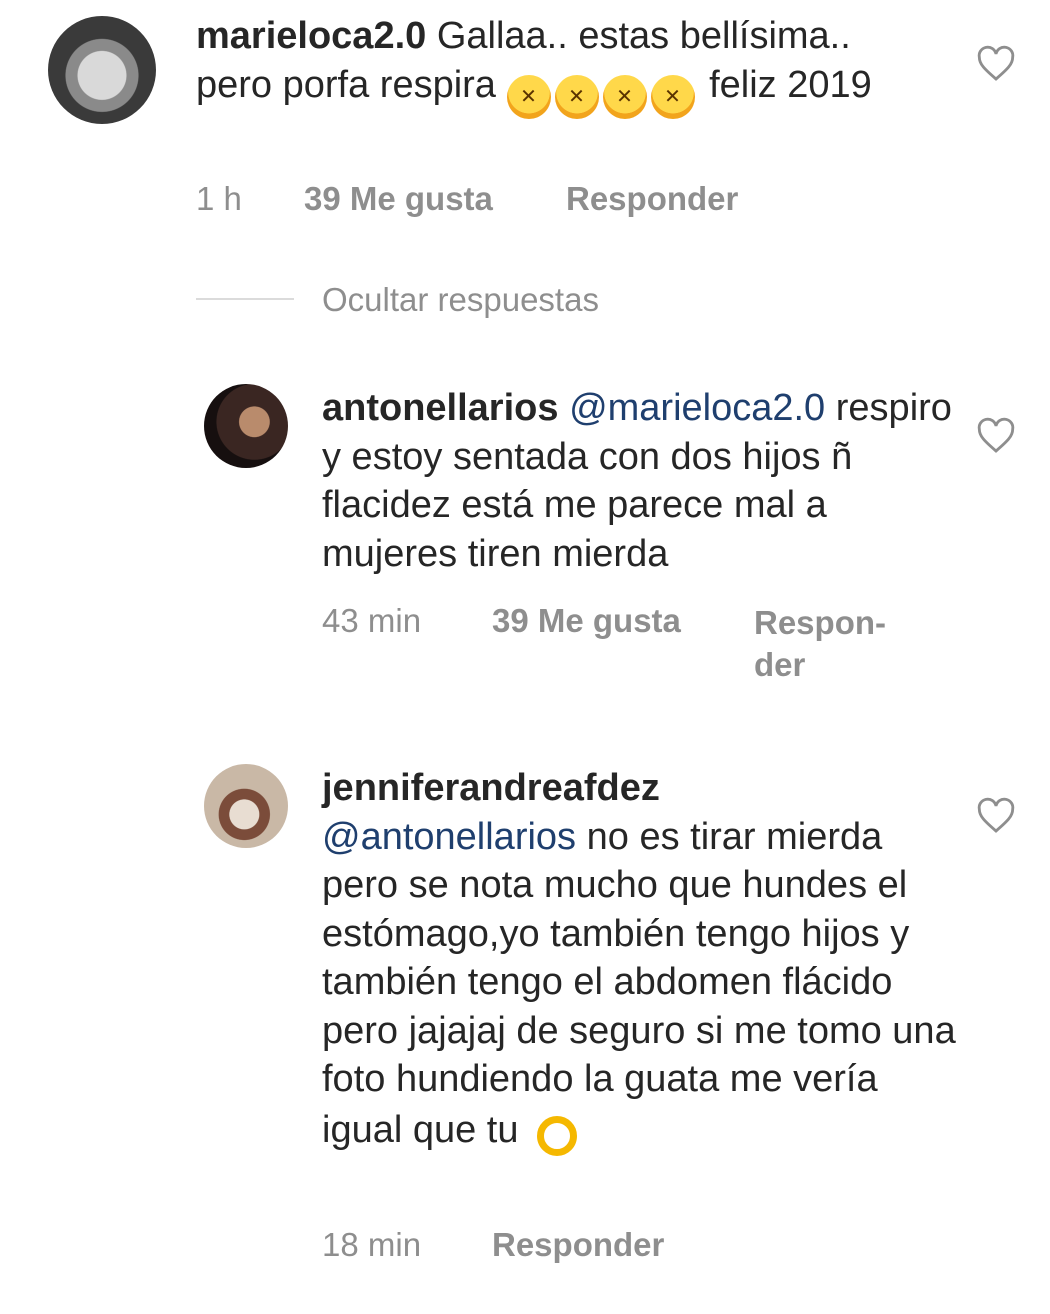 This screenshot has width=1050, height=1314. Describe the element at coordinates (790, 84) in the screenshot. I see `comment-body-tail: feliz 2019` at that location.